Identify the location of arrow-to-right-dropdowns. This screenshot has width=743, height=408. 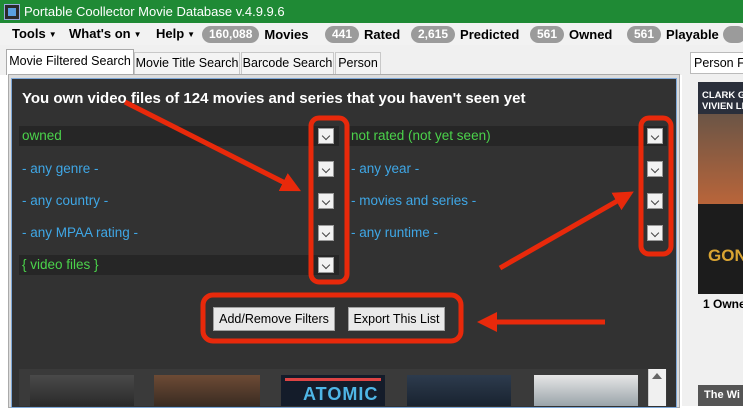
(566, 231).